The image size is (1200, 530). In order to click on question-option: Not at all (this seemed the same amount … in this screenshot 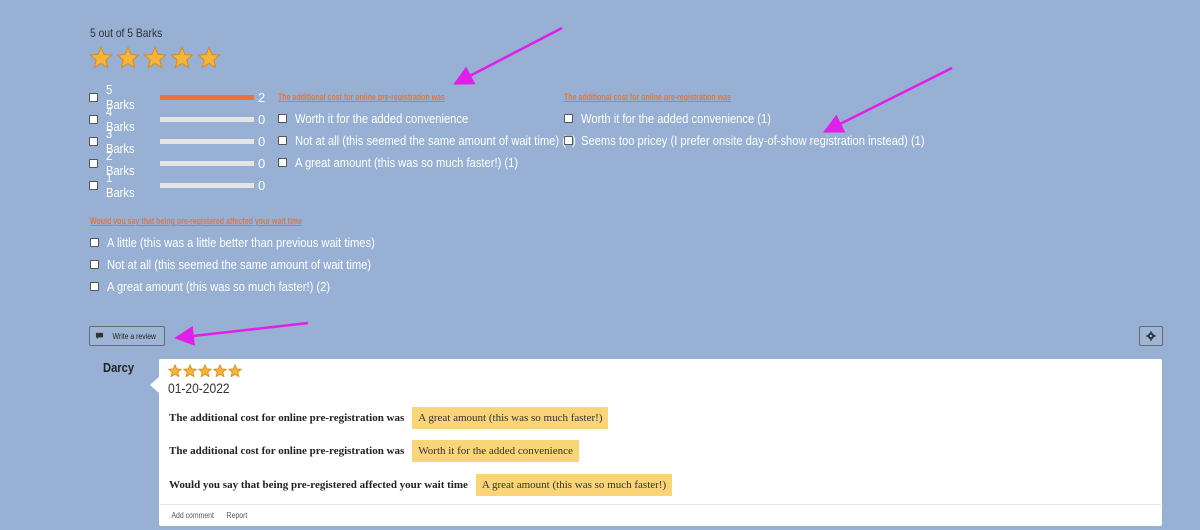, I will do `click(254, 264)`.